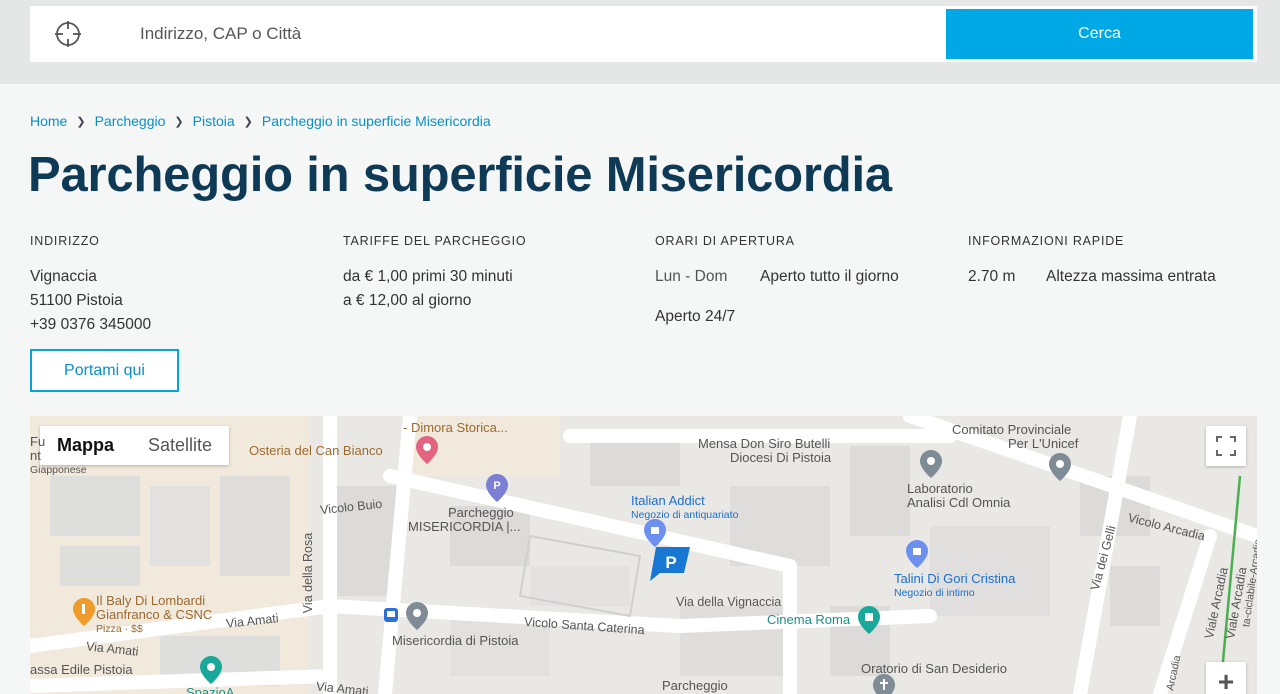 Image resolution: width=1280 pixels, height=694 pixels. Describe the element at coordinates (992, 276) in the screenshot. I see `max-height-value: 2.70 m` at that location.